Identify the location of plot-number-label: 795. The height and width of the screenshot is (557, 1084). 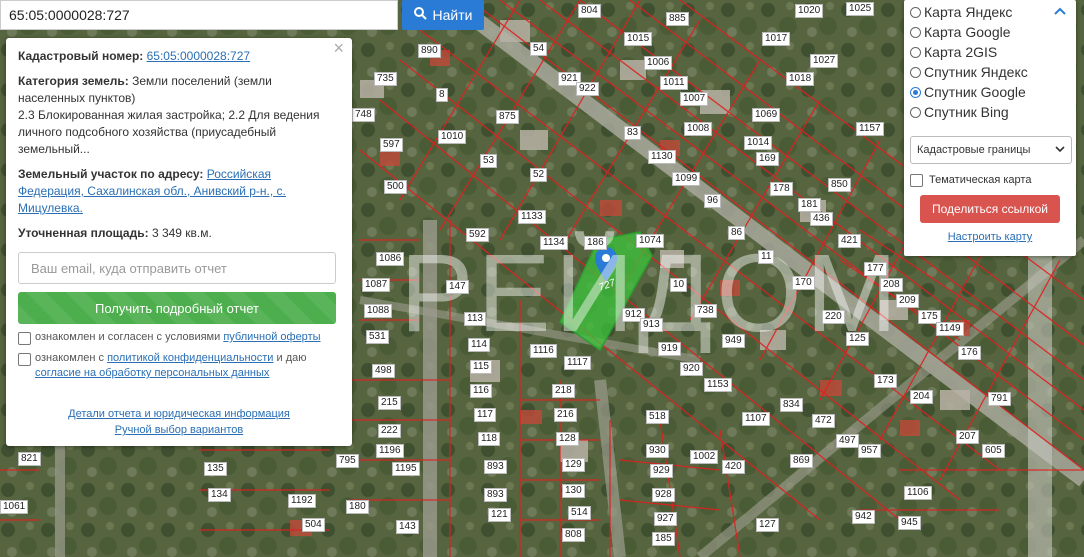
(347, 461).